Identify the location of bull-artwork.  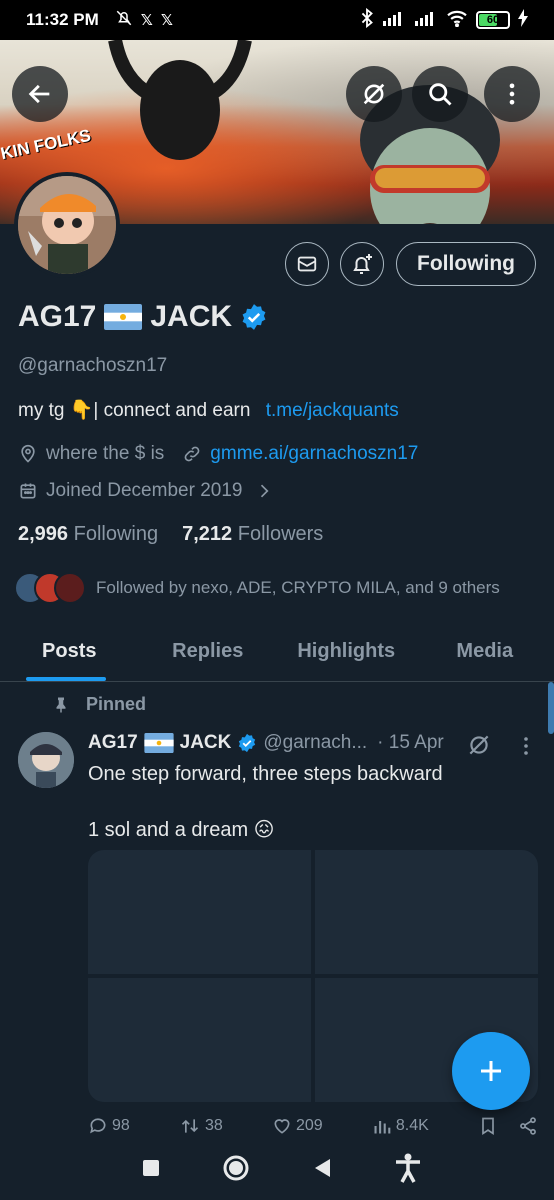
(180, 100).